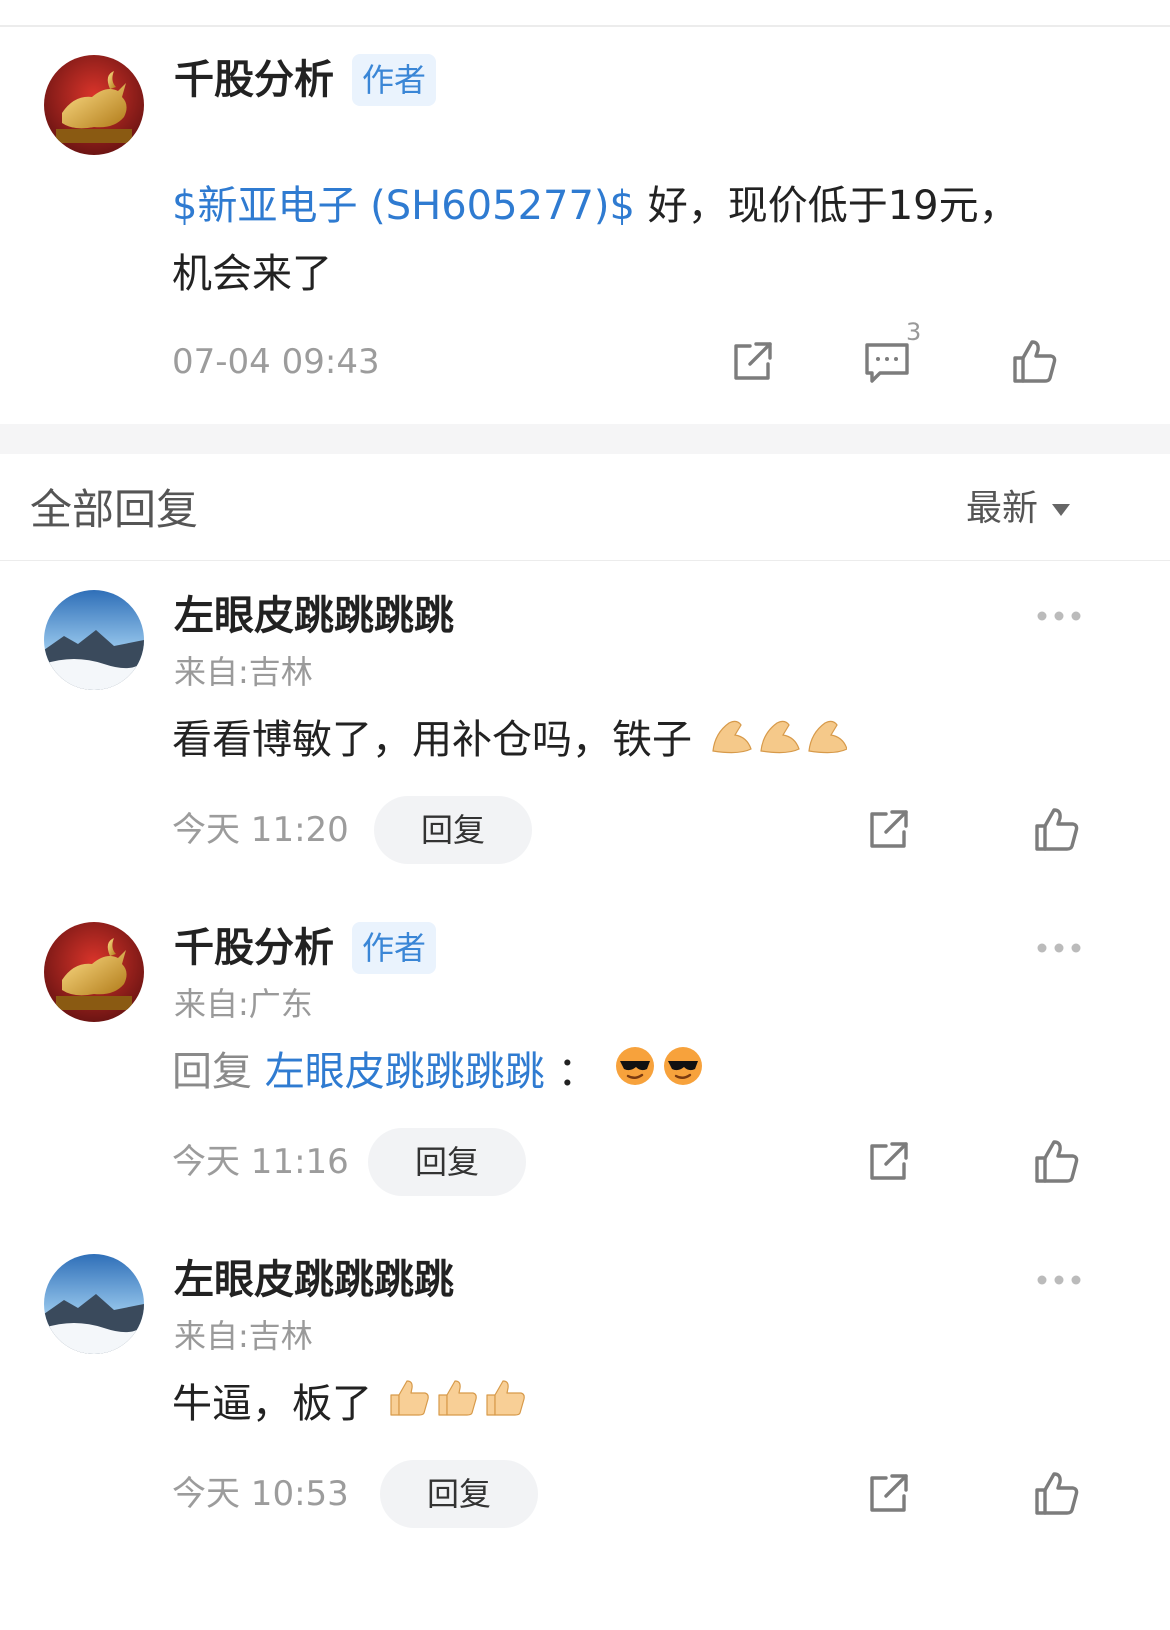 The height and width of the screenshot is (1630, 1170). What do you see at coordinates (260, 1162) in the screenshot?
I see `reply-time: 今天 11:16` at bounding box center [260, 1162].